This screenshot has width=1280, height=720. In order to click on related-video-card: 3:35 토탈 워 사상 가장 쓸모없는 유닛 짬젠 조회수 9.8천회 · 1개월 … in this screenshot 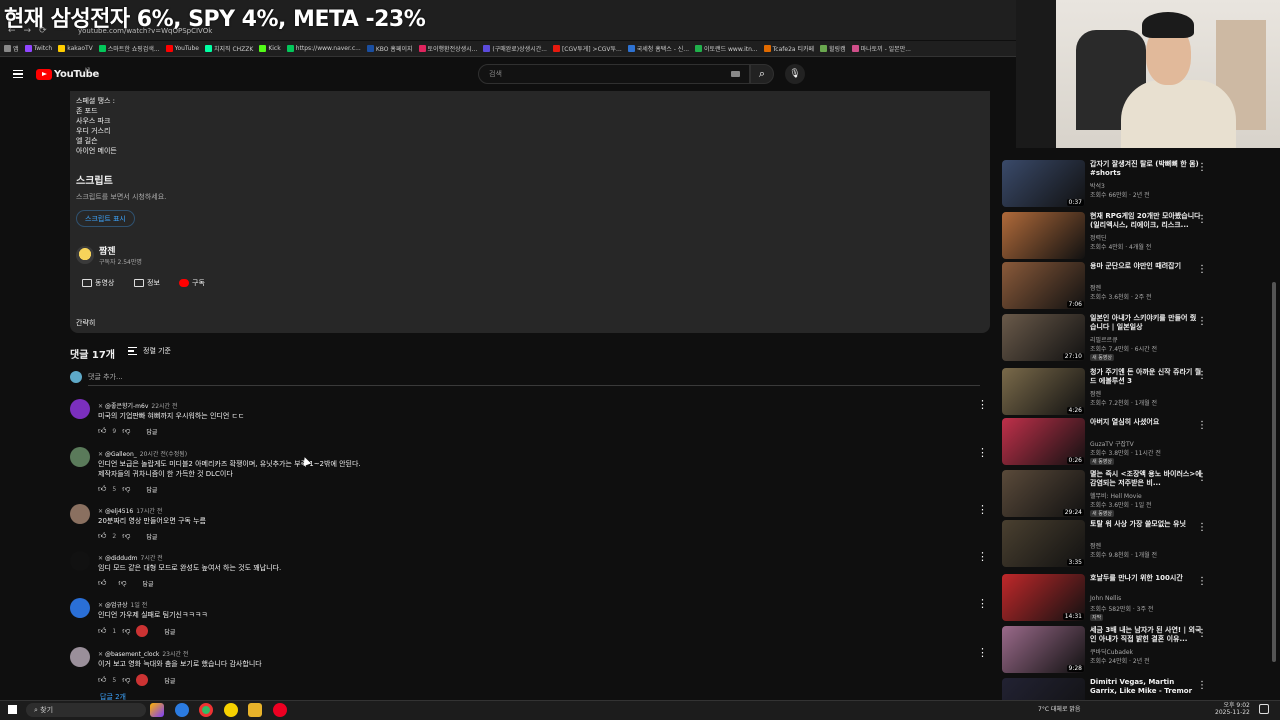, I will do `click(1108, 544)`.